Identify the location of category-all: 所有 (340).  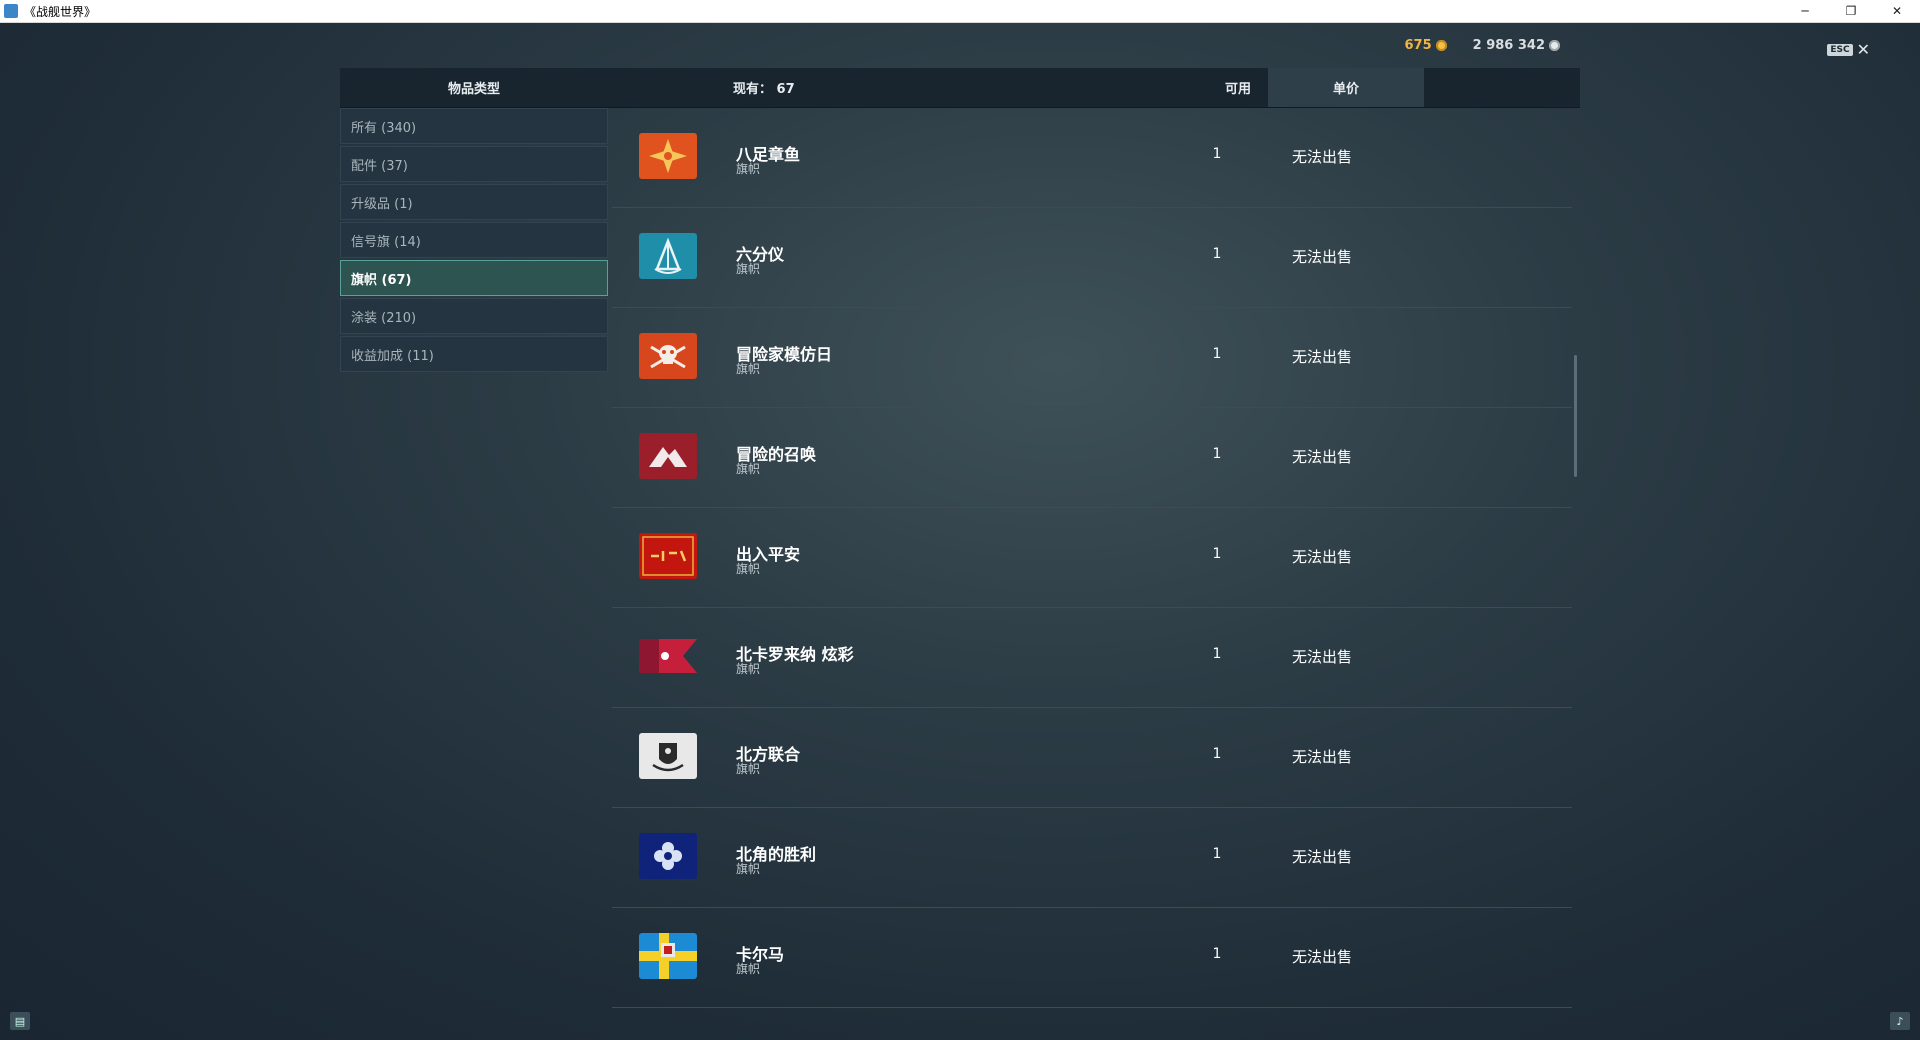
(474, 126).